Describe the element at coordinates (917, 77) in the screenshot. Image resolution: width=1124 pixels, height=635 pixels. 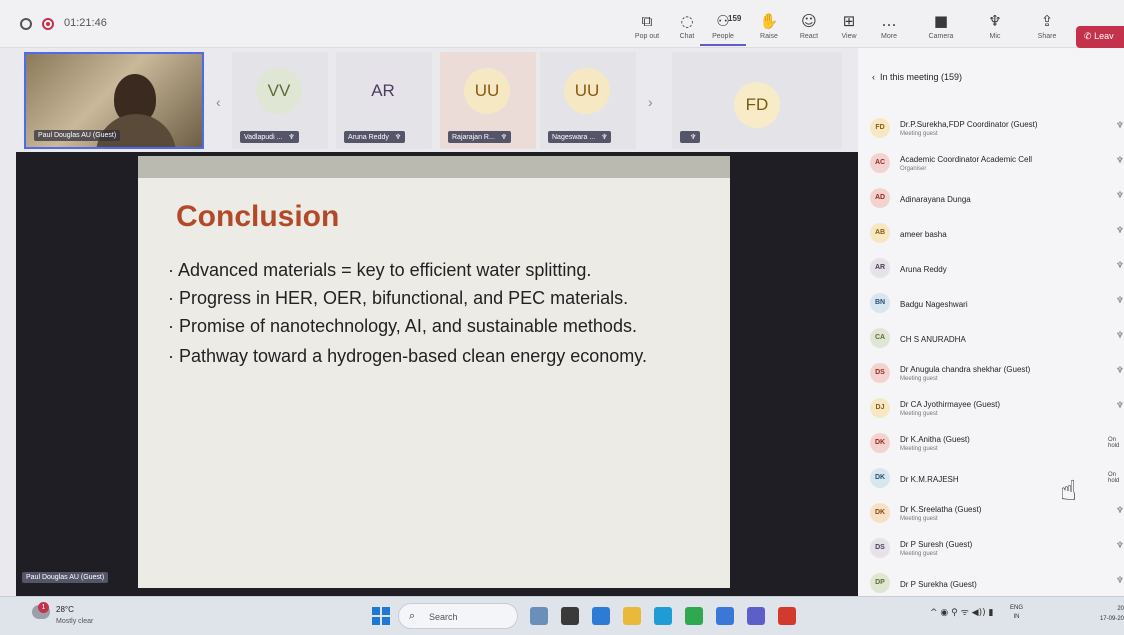
I see `panel-header: ‹ In this meeting (159)` at that location.